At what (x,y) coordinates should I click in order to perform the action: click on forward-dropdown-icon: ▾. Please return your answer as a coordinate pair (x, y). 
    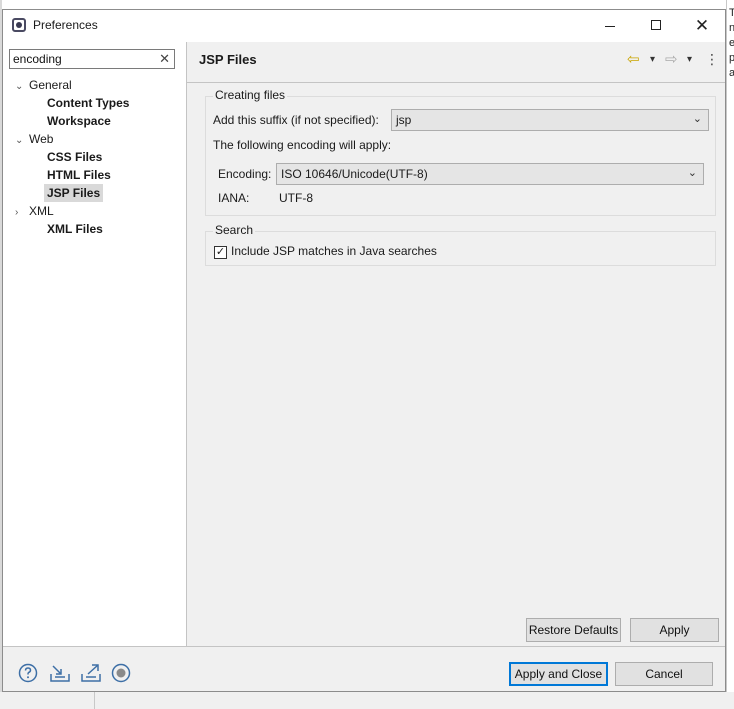
    Looking at the image, I should click on (689, 59).